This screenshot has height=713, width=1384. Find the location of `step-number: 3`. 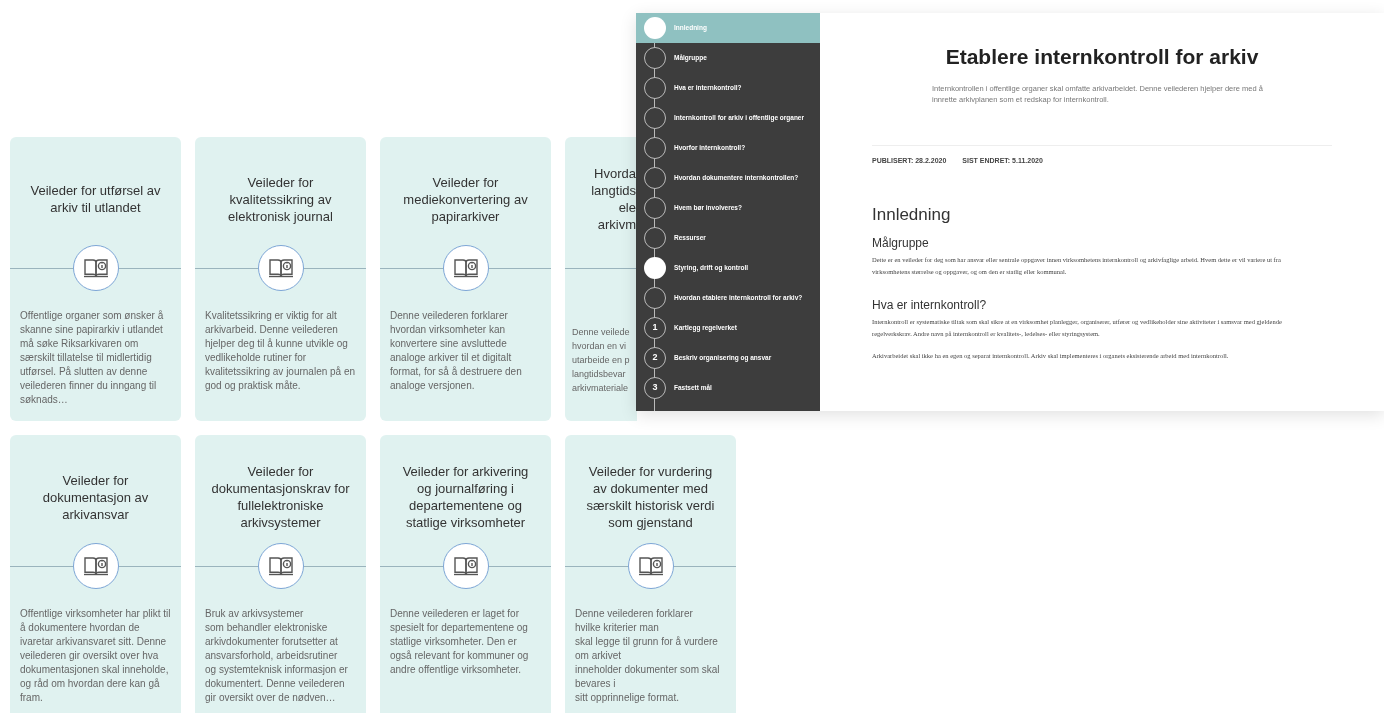

step-number: 3 is located at coordinates (655, 388).